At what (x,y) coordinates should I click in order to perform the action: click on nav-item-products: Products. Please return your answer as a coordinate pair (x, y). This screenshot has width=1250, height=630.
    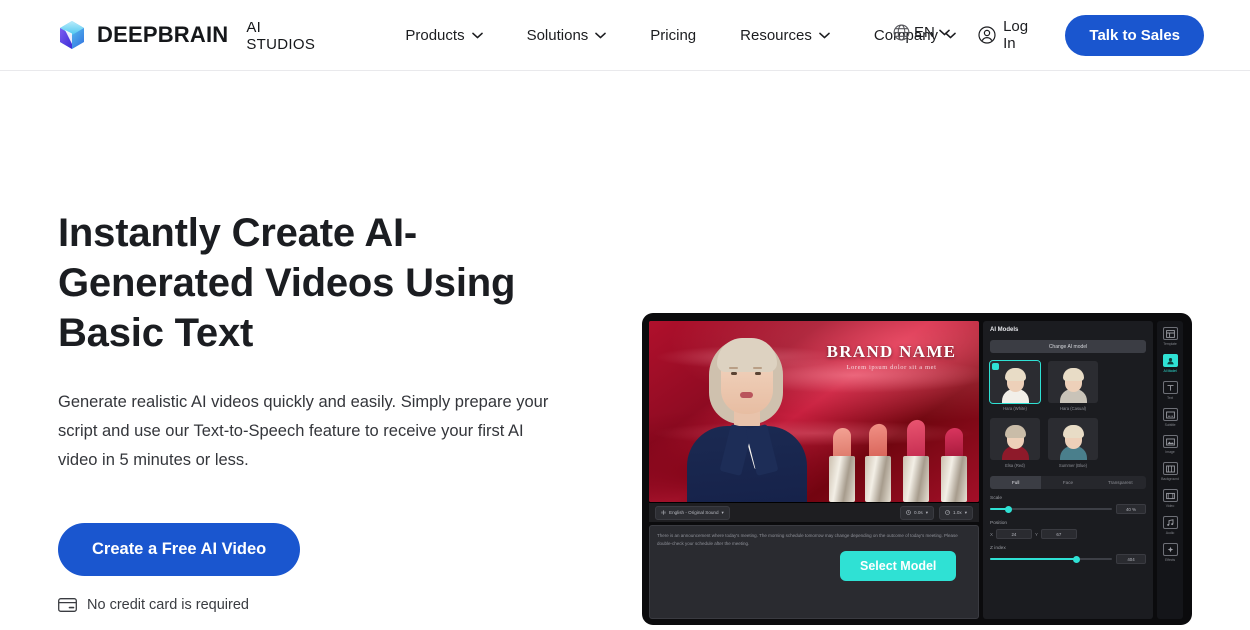
    Looking at the image, I should click on (443, 35).